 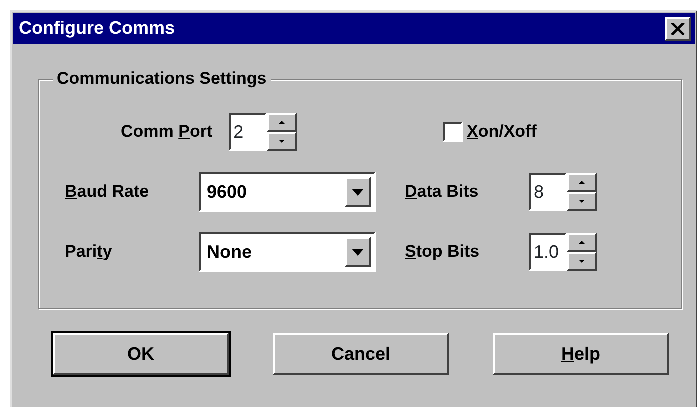 What do you see at coordinates (229, 252) in the screenshot?
I see `dropdown-value: None` at bounding box center [229, 252].